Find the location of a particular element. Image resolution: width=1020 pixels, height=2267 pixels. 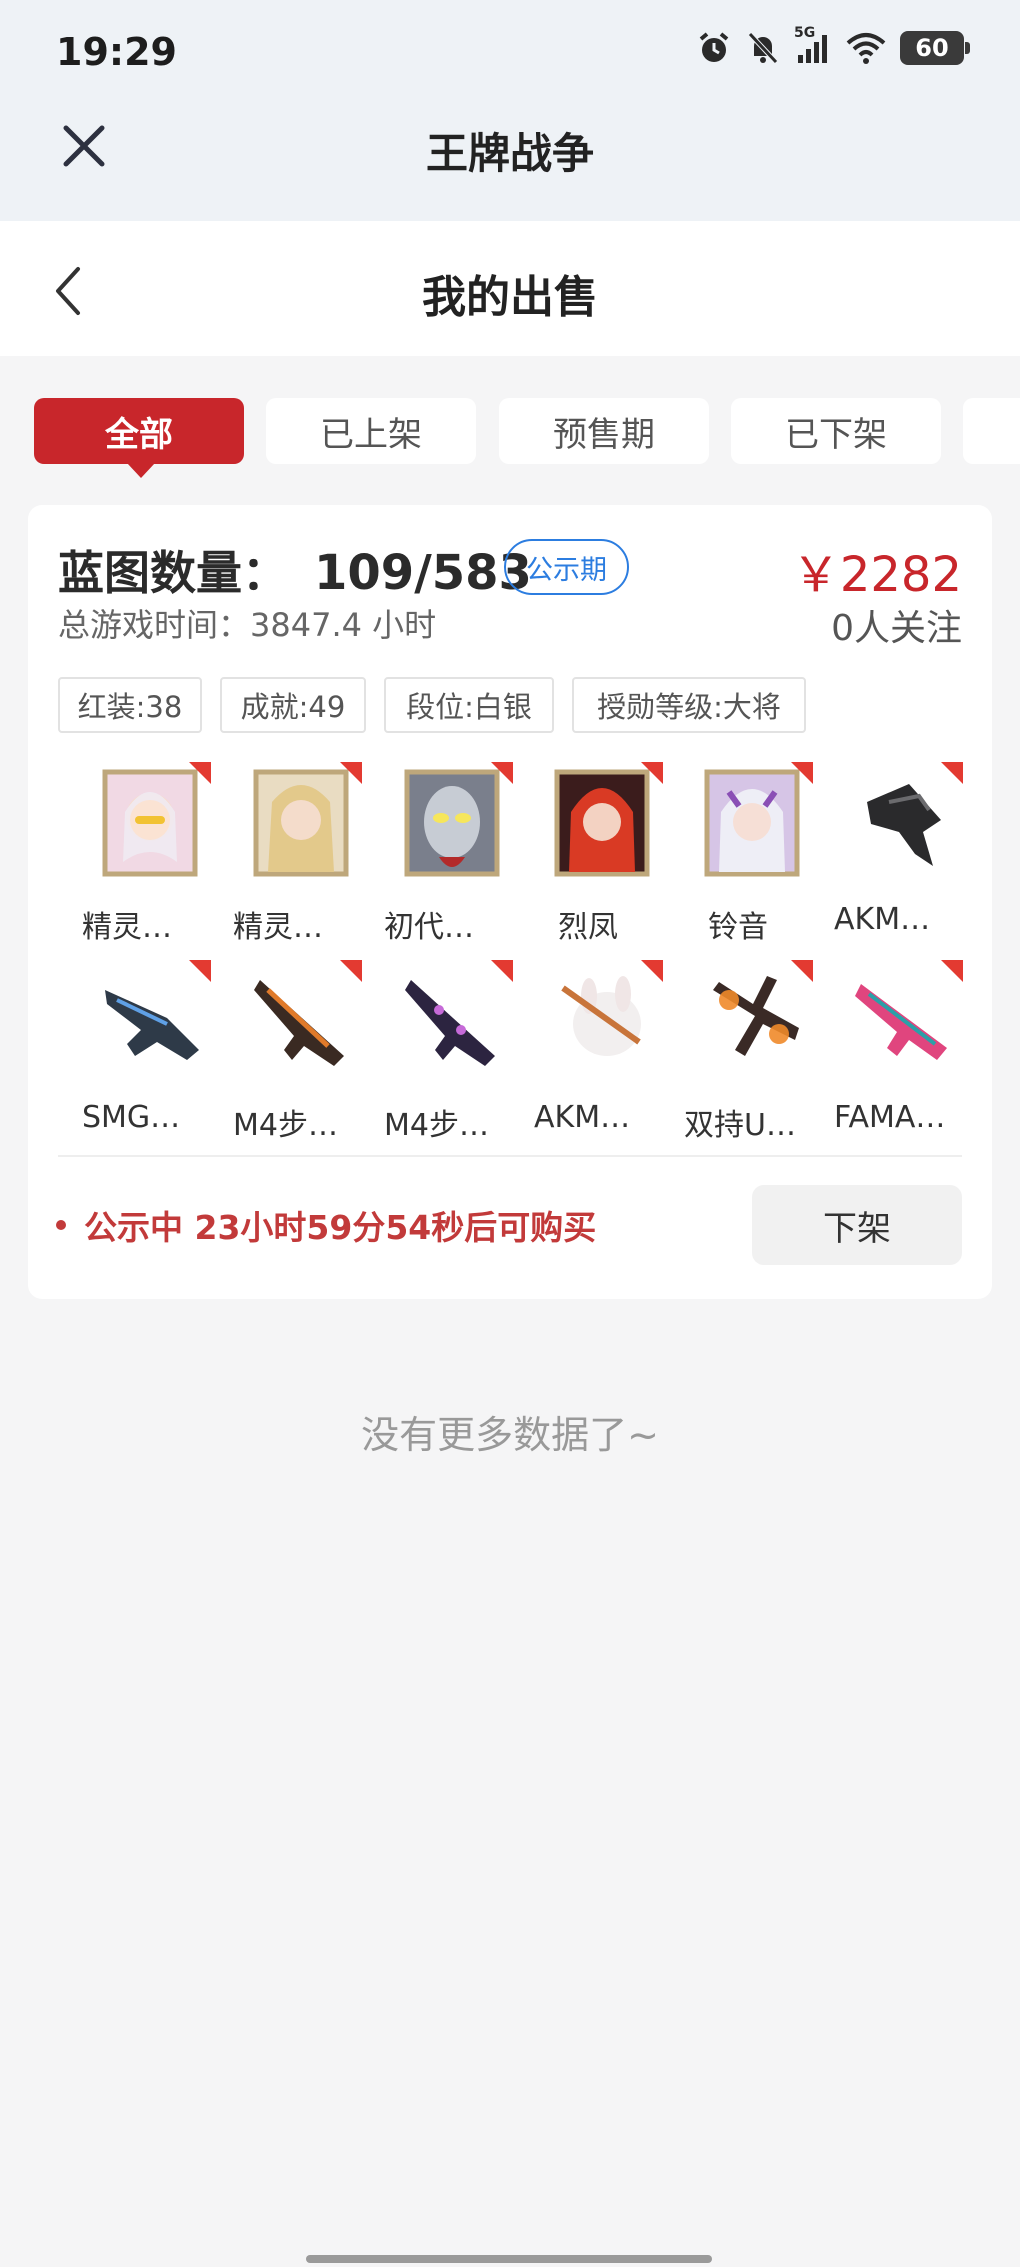

notice-text: 公示中 23小时59分54秒后可购买 is located at coordinates (340, 1227).